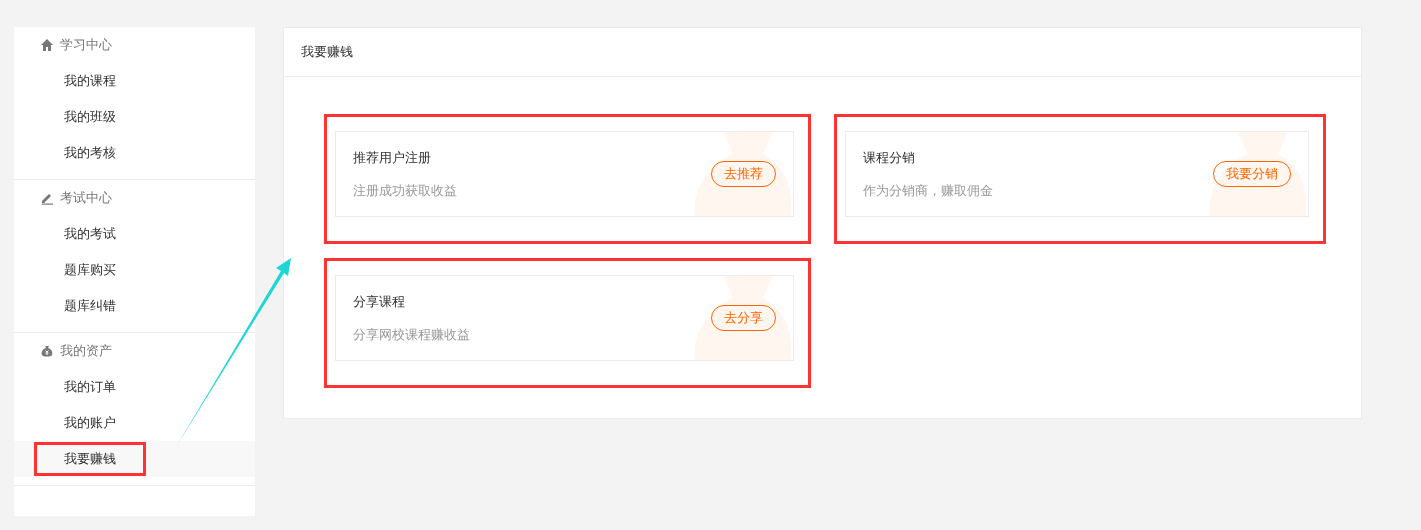 The height and width of the screenshot is (530, 1421). Describe the element at coordinates (86, 45) in the screenshot. I see `group-title: 学习中心` at that location.